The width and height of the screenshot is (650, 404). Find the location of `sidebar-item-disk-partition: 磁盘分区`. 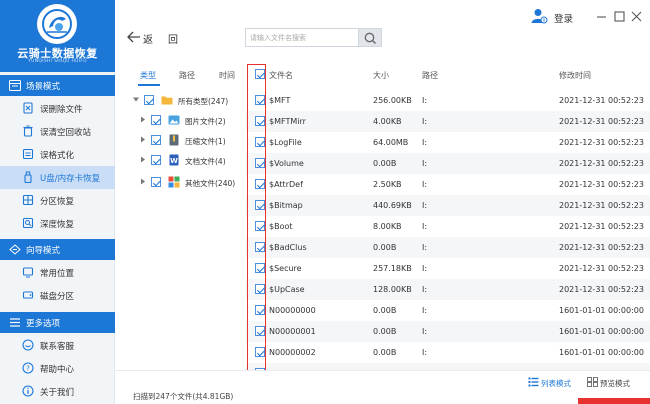

sidebar-item-disk-partition: 磁盘分区 is located at coordinates (57, 295).